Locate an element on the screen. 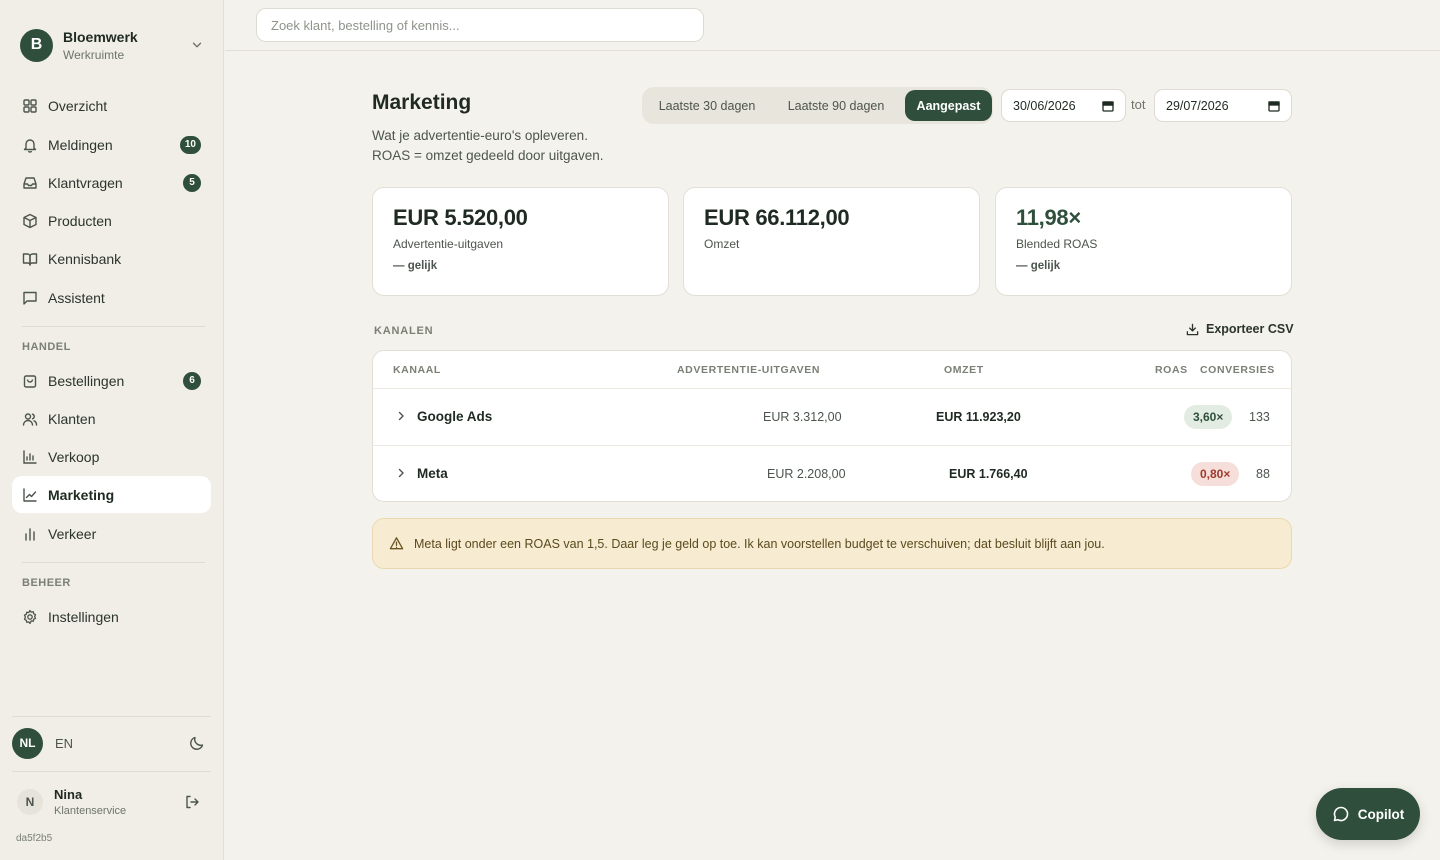 The width and height of the screenshot is (1440, 860). workspace-name: Bloemwerk is located at coordinates (100, 36).